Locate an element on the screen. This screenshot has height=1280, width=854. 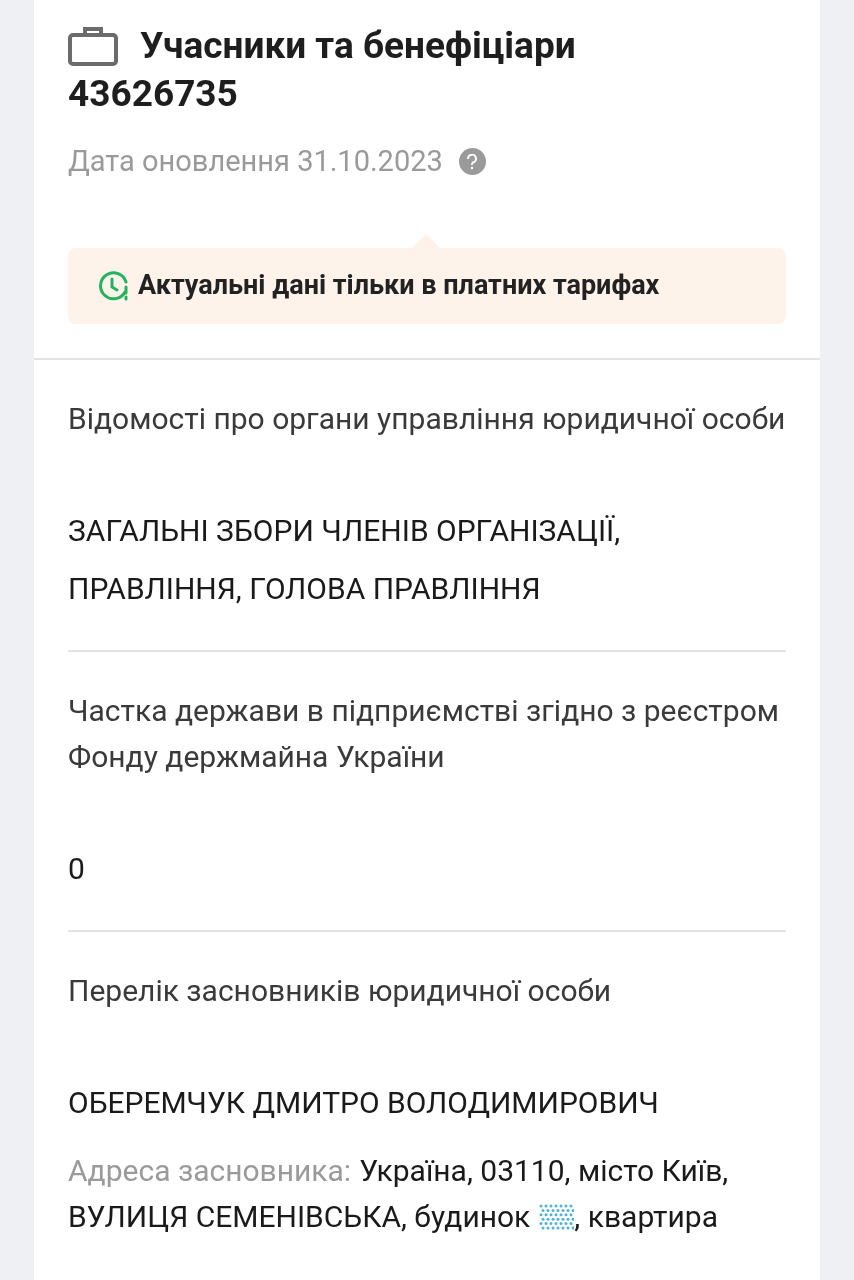
hidden-value-icon is located at coordinates (556, 1216).